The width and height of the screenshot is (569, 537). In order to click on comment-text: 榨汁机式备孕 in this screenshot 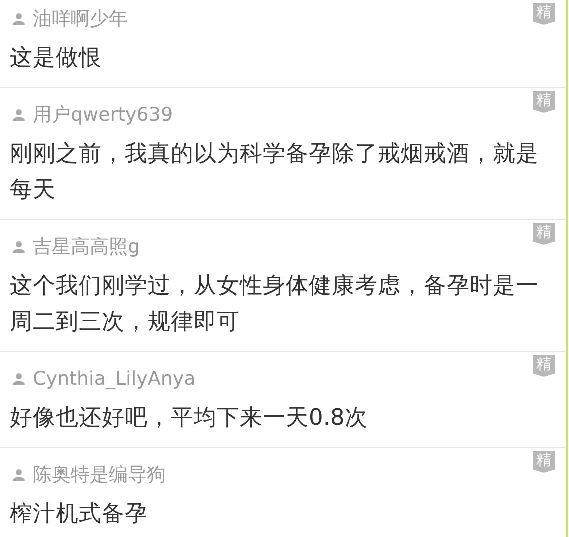, I will do `click(79, 514)`.